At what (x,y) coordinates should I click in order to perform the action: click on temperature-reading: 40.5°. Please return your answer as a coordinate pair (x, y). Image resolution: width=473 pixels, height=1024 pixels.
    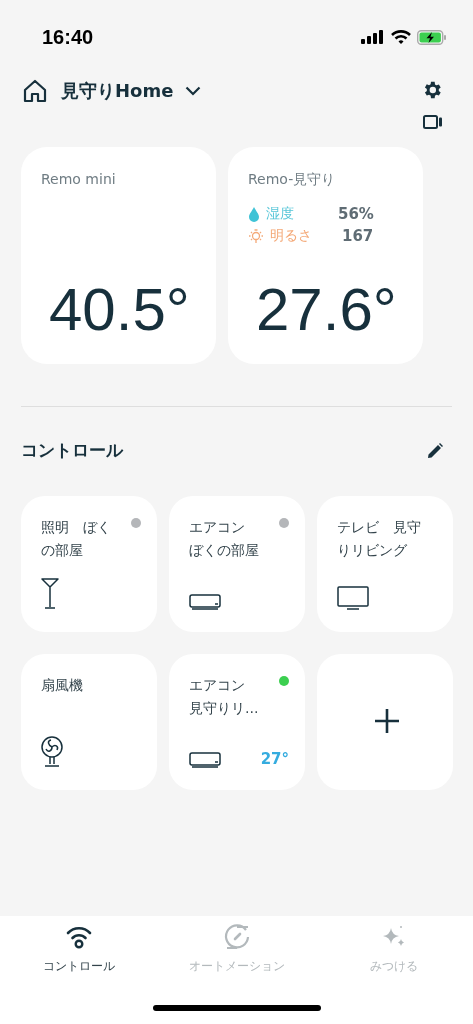
    Looking at the image, I should click on (120, 310).